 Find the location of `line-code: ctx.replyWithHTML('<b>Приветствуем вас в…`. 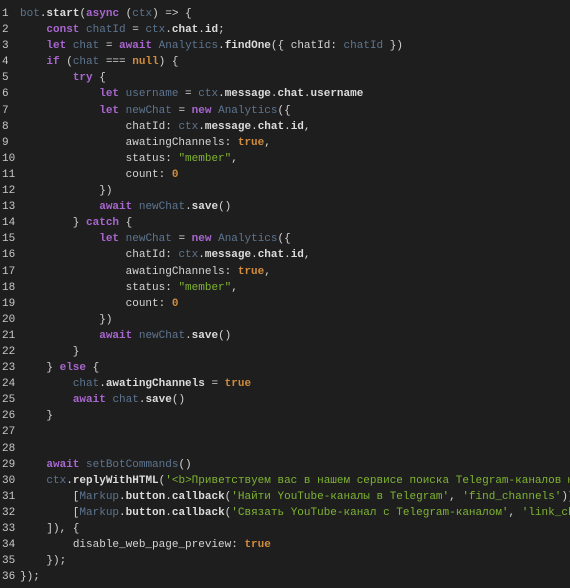

line-code: ctx.replyWithHTML('<b>Приветствуем вас в… is located at coordinates (295, 481).